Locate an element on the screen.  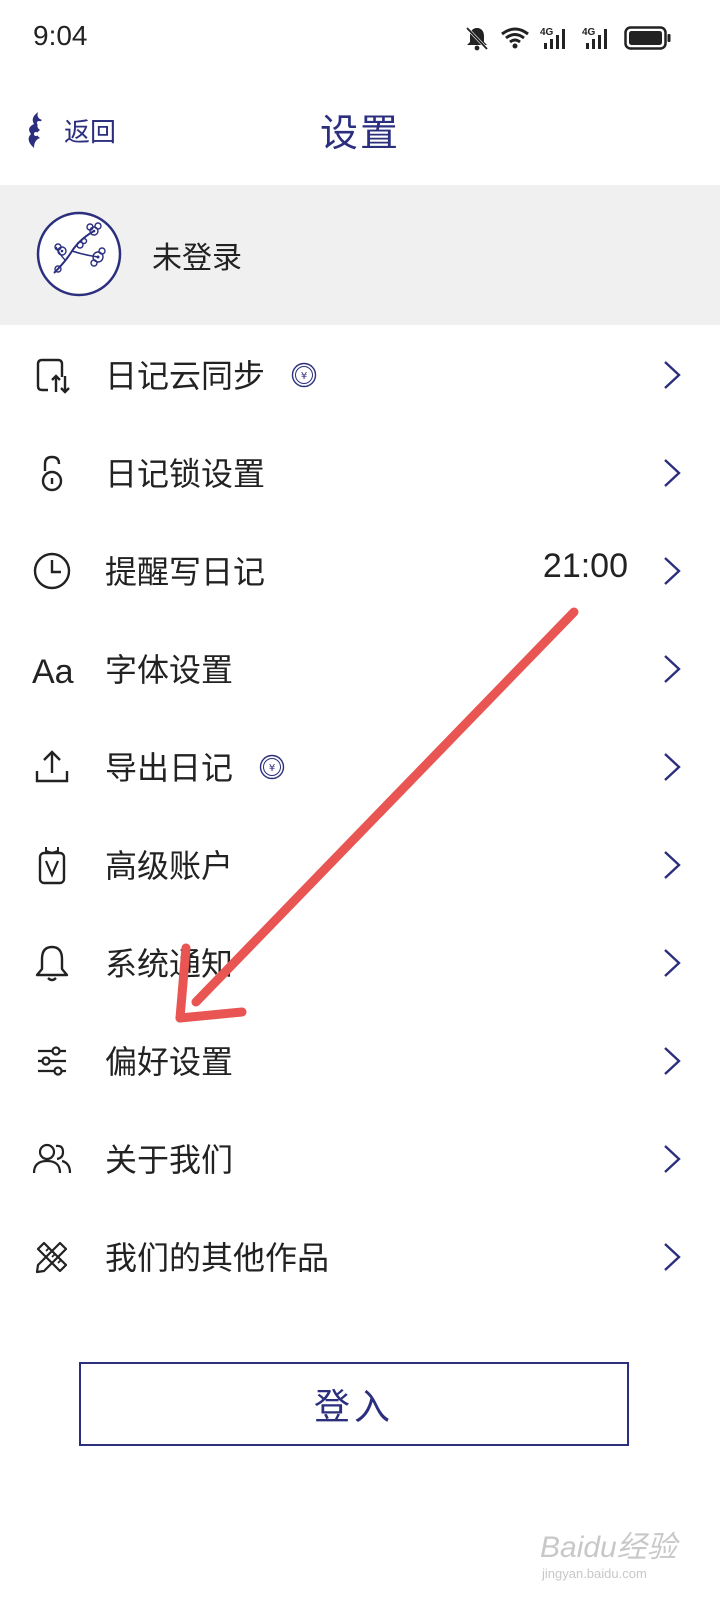
menu-item-label: 字体设置 is located at coordinates (169, 670).